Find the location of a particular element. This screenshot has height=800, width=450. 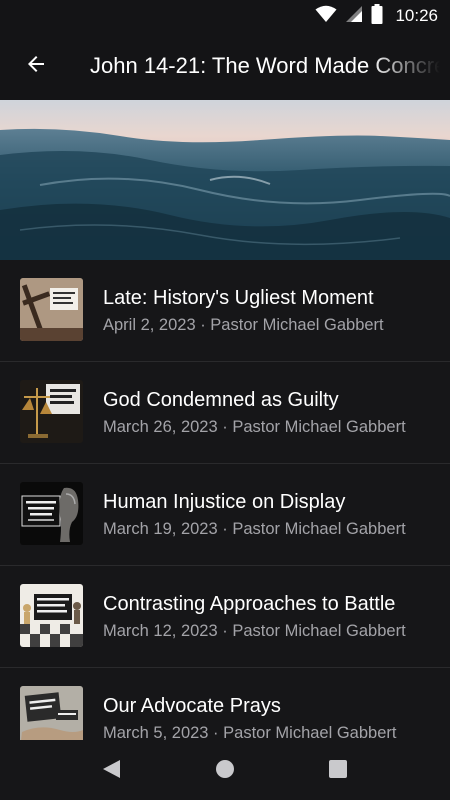

nav-recents-button is located at coordinates (340, 771).